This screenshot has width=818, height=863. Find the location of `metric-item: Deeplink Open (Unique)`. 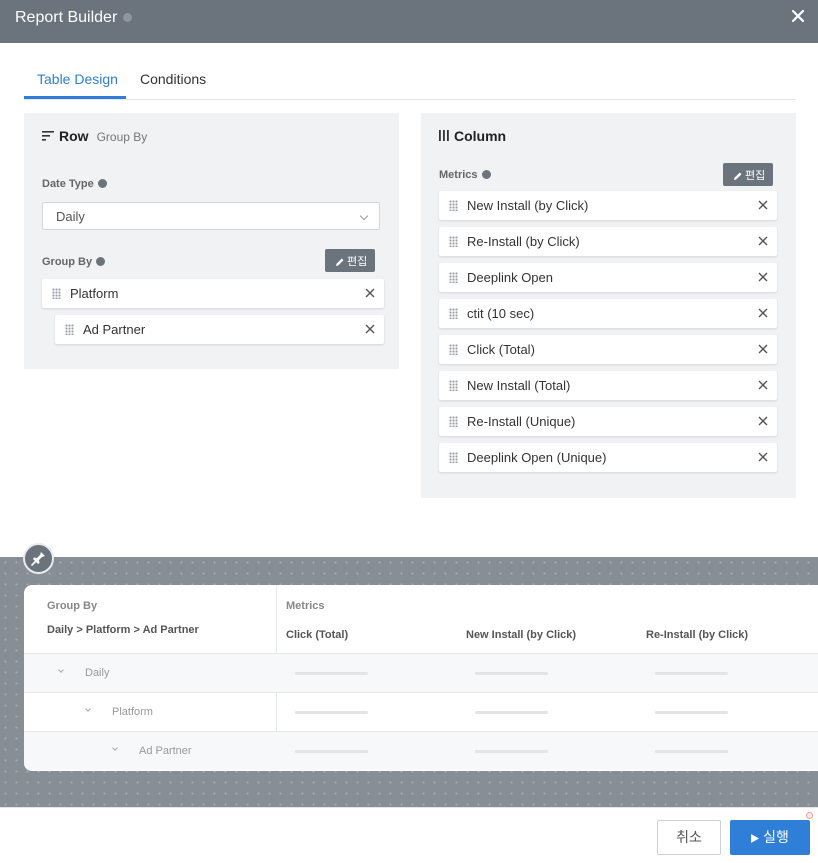

metric-item: Deeplink Open (Unique) is located at coordinates (608, 457).